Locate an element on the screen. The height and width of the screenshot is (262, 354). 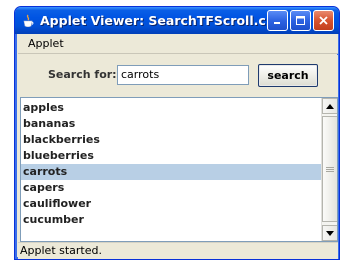
list-item: capers is located at coordinates (171, 188).